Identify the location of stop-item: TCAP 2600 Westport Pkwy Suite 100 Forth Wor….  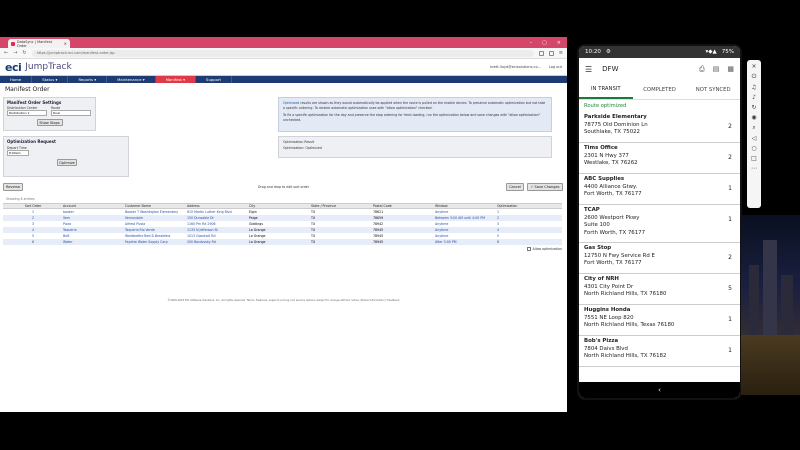
(659, 224).